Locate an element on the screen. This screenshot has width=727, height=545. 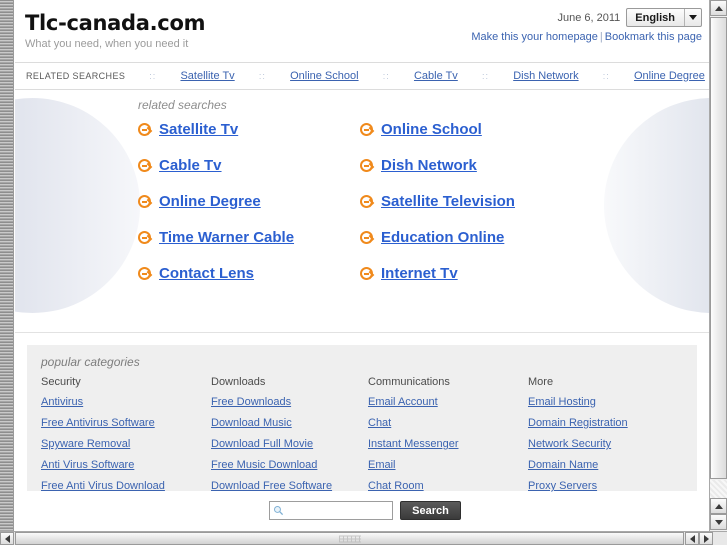
category-title: Downloads is located at coordinates (238, 382).